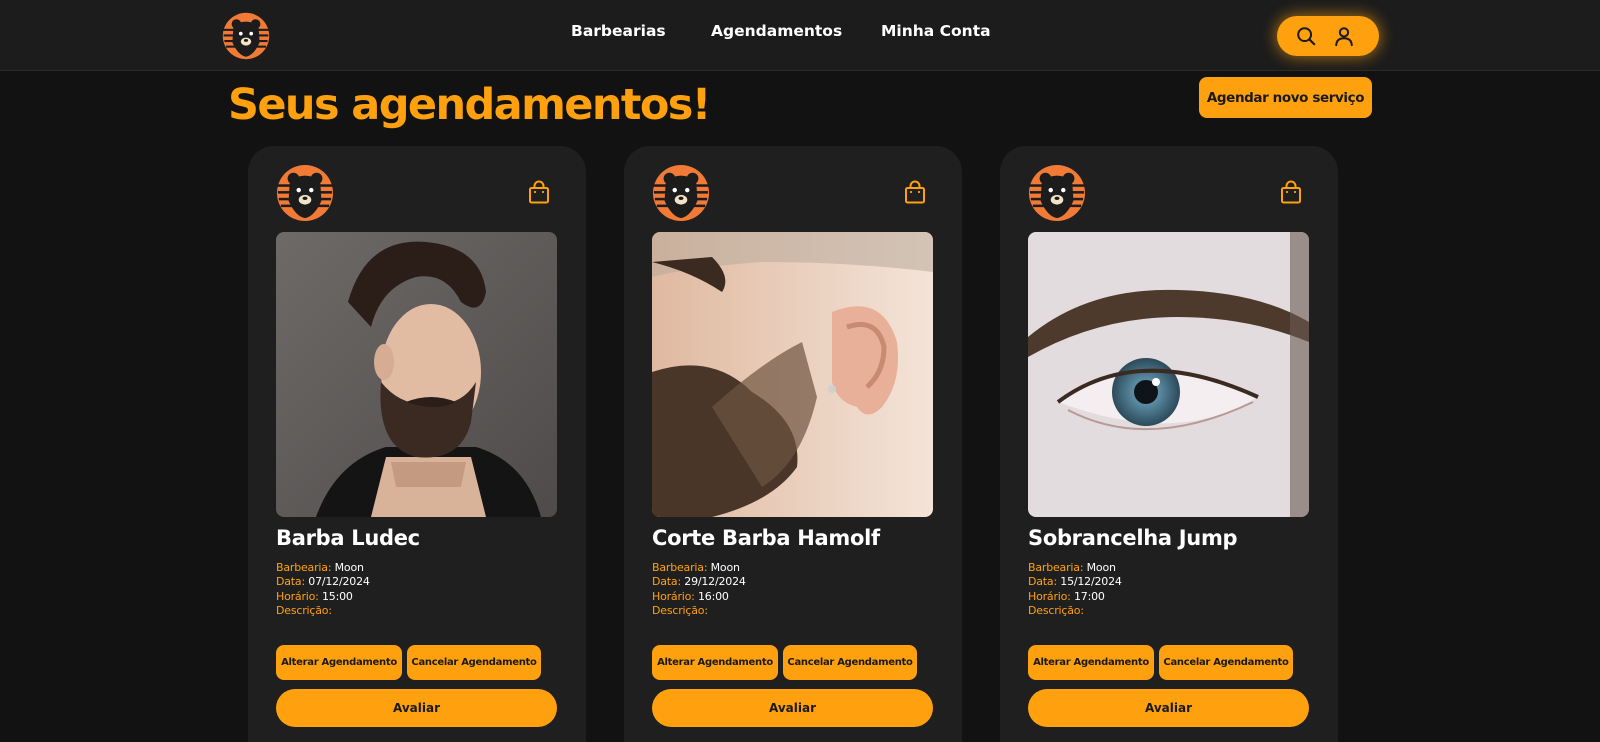 The width and height of the screenshot is (1600, 742). I want to click on service-photo-haircut, so click(792, 374).